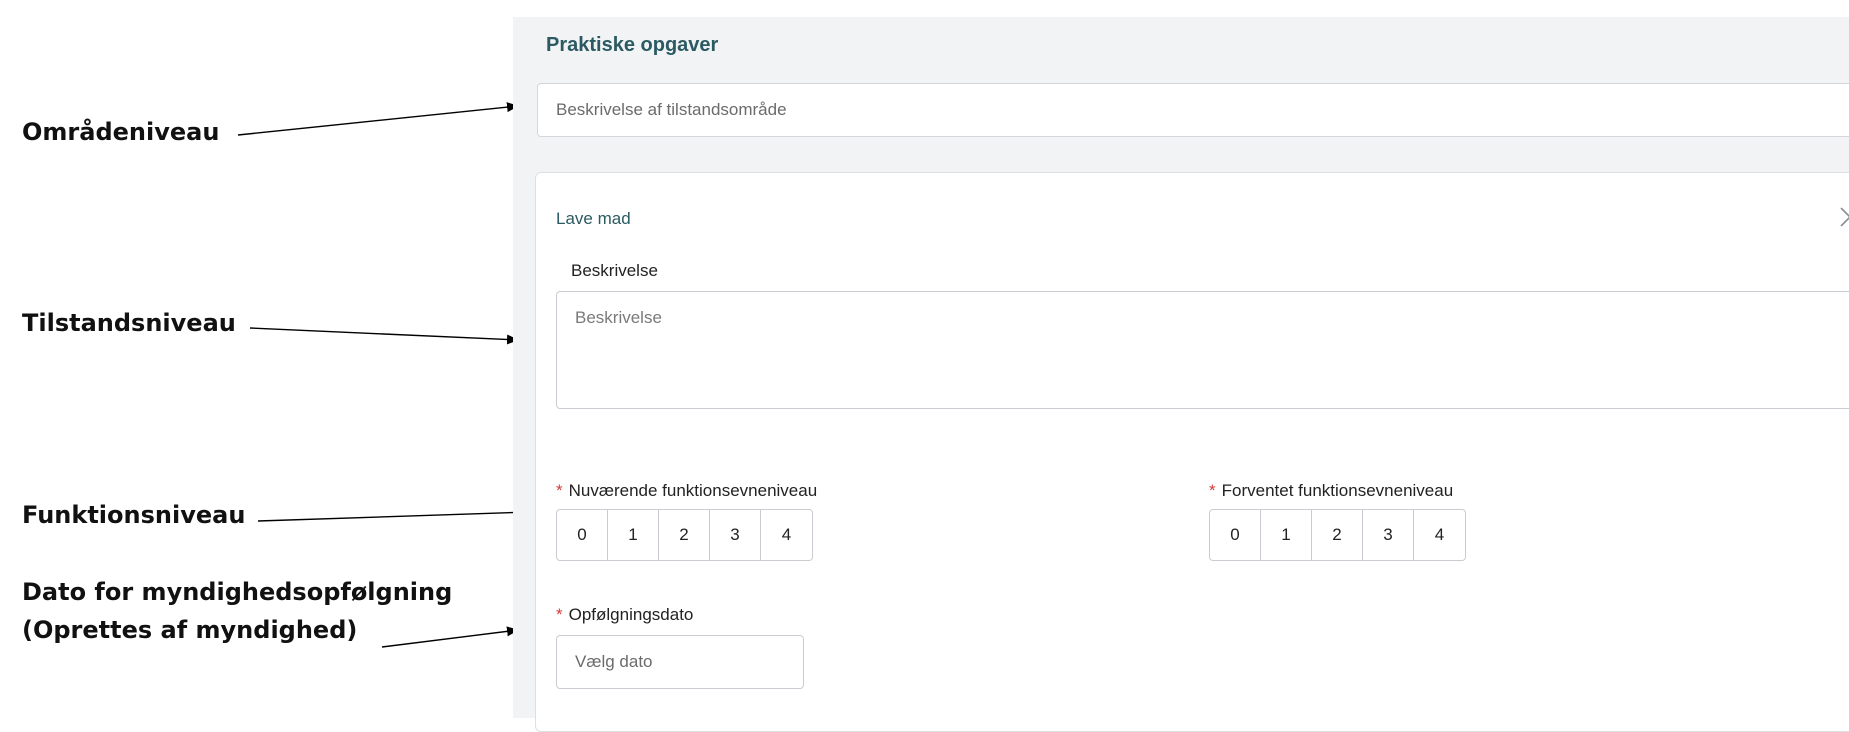  What do you see at coordinates (190, 630) in the screenshot?
I see `annotation-follow-up-line2: (Oprettes af myndighed)` at bounding box center [190, 630].